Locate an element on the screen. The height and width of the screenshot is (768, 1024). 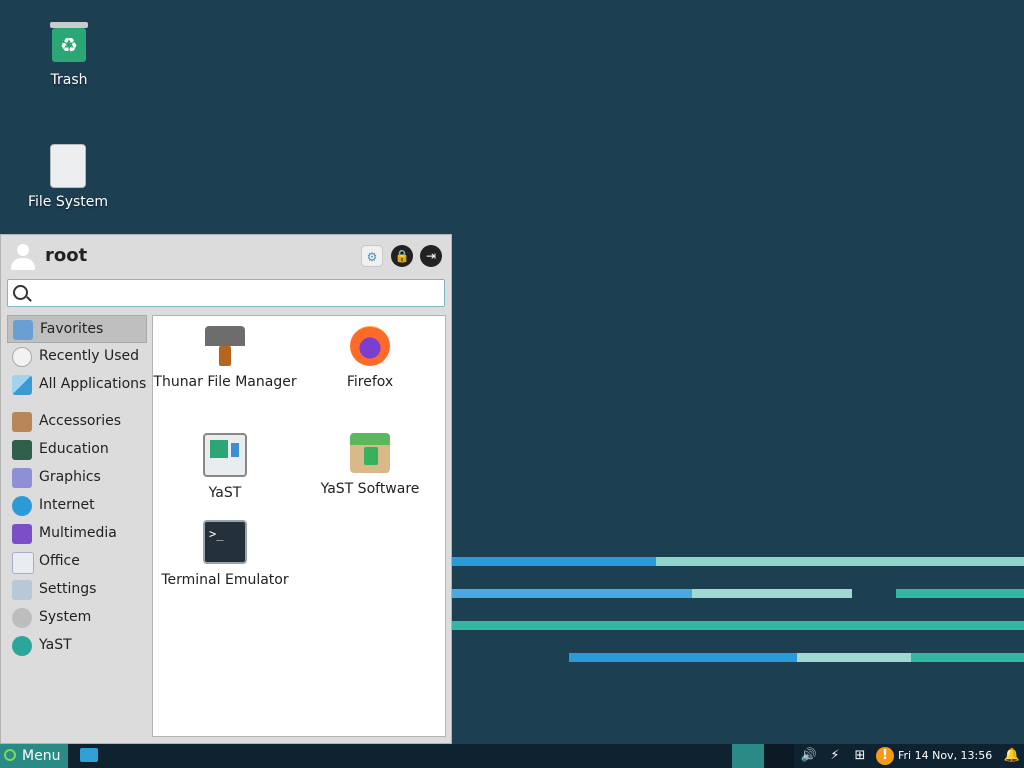
category-education: Education is located at coordinates (77, 450).